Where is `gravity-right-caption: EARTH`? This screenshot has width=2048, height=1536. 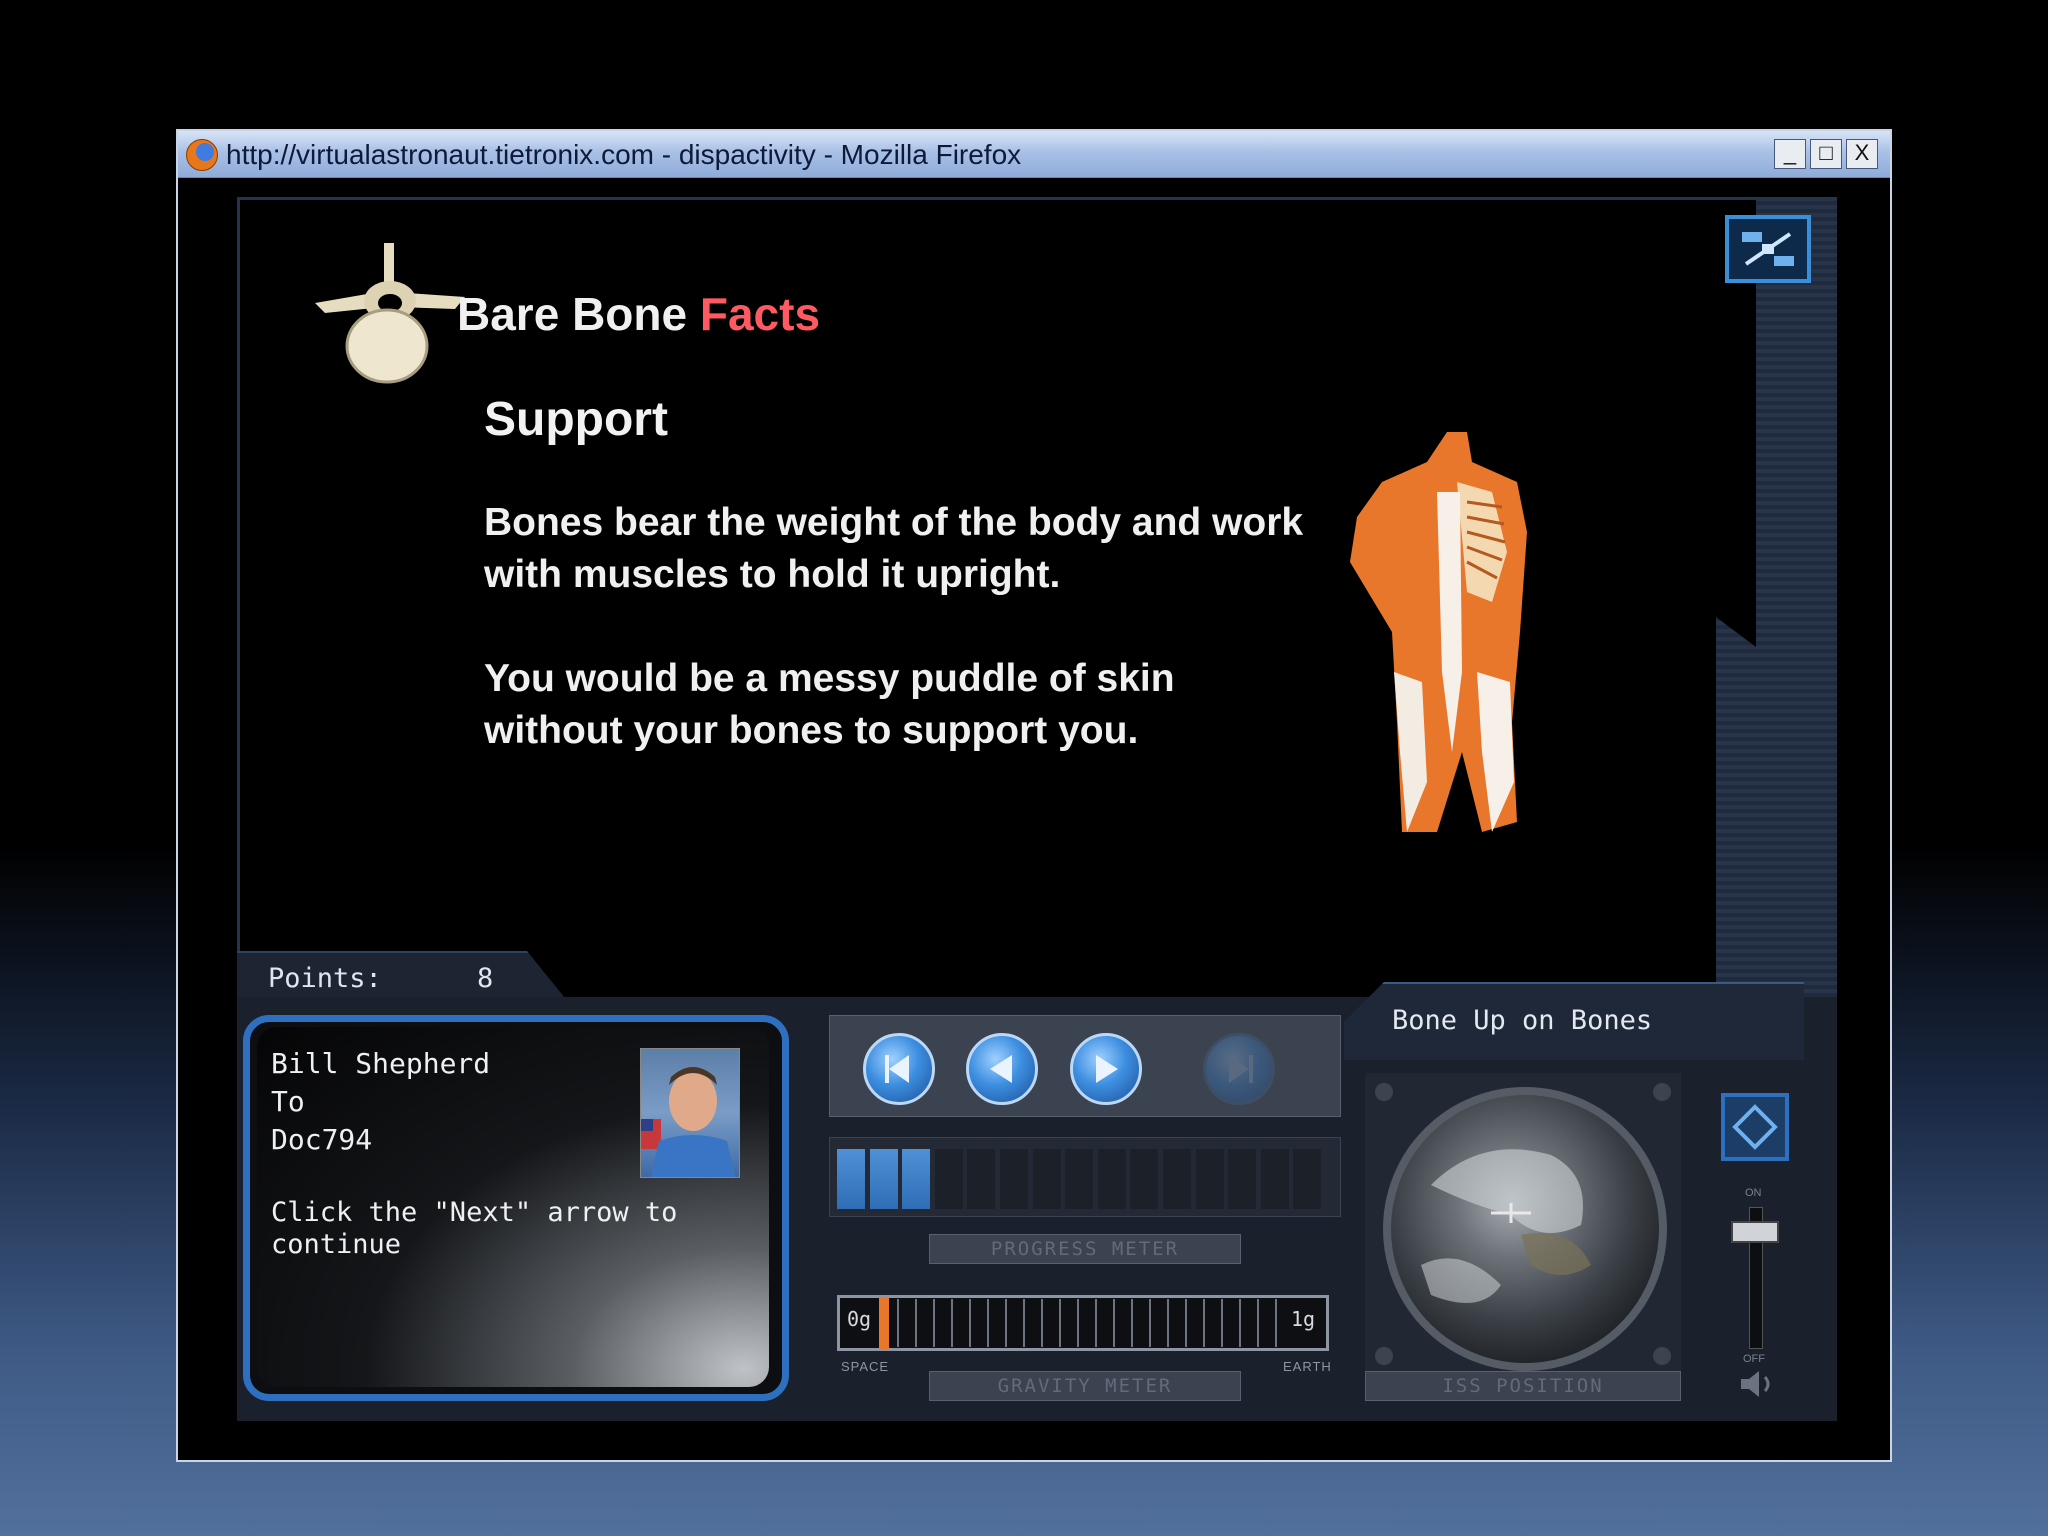
gravity-right-caption: EARTH is located at coordinates (1307, 1366).